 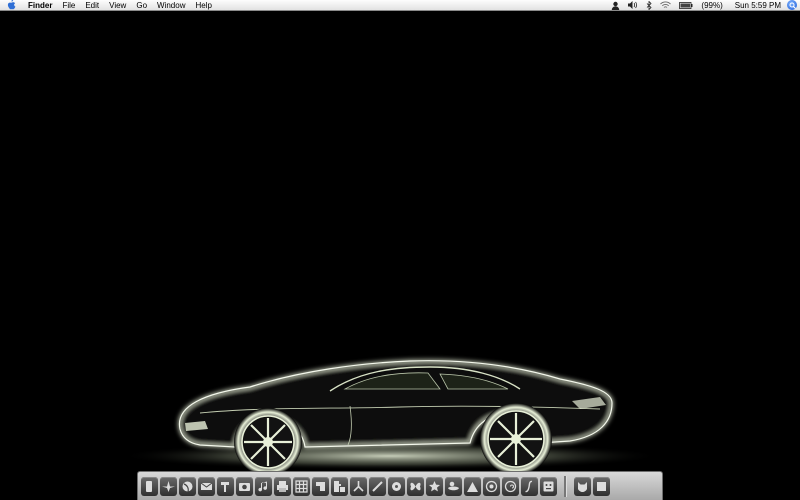 I want to click on front-wheel, so click(x=268, y=442).